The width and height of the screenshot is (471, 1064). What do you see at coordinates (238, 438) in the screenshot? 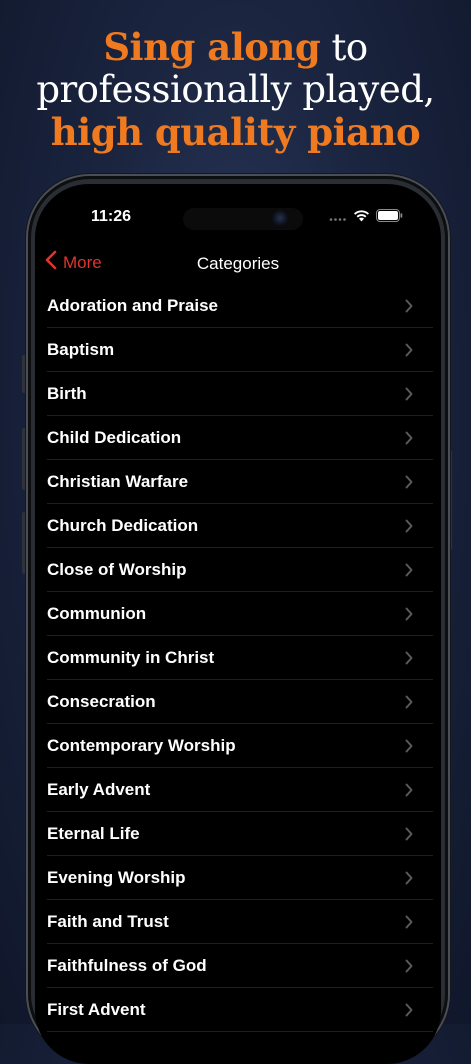
I see `category-row: Child Dedication` at bounding box center [238, 438].